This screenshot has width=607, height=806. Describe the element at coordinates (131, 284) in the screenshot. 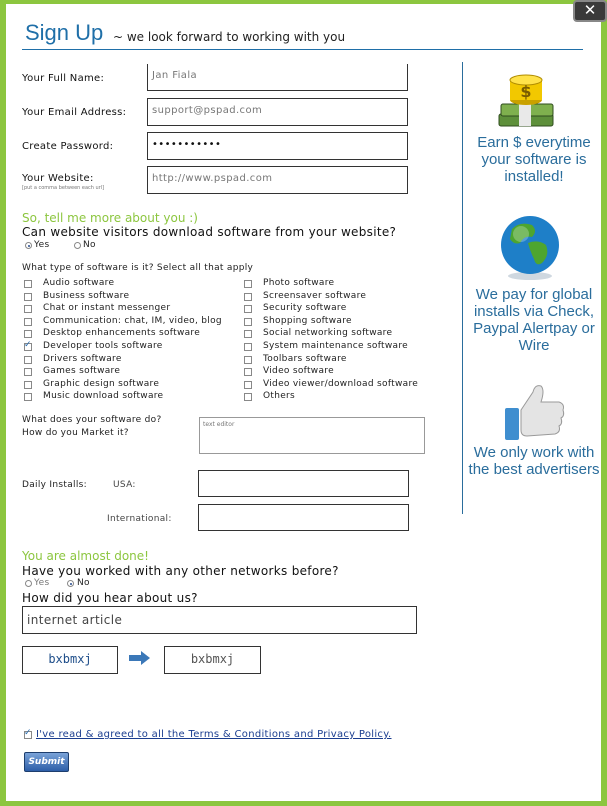

I see `software-type-item: Audio software` at that location.